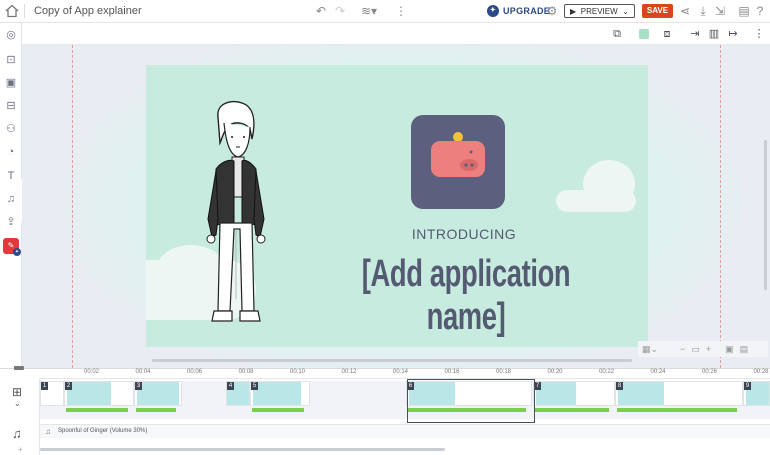 The image size is (770, 455). Describe the element at coordinates (644, 34) in the screenshot. I see `background-color-swatch` at that location.